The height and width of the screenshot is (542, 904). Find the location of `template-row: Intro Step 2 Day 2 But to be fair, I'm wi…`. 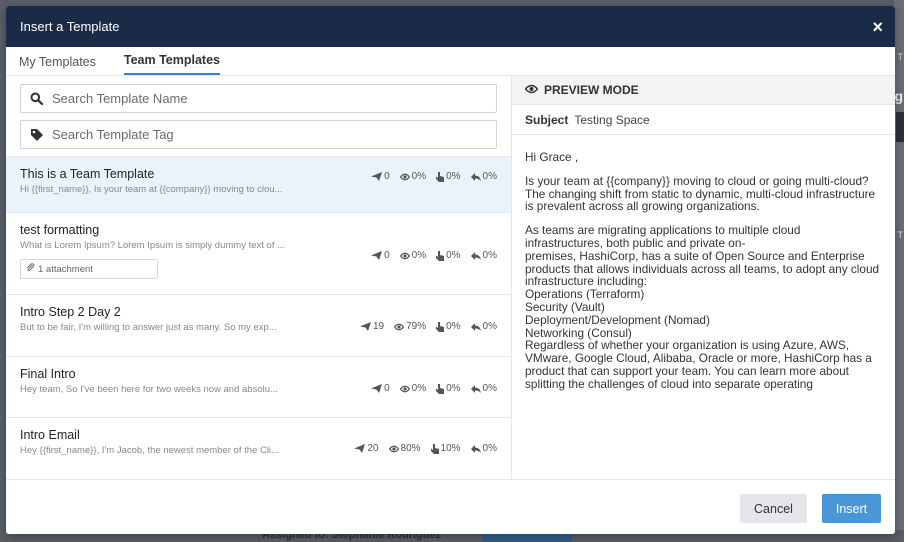

template-row: Intro Step 2 Day 2 But to be fair, I'm wi… is located at coordinates (258, 325).